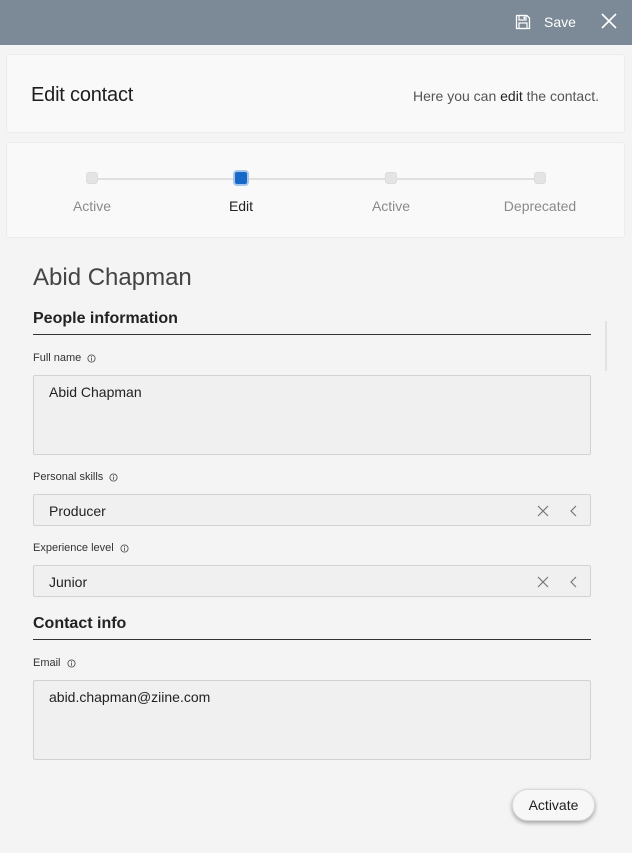 This screenshot has width=632, height=853. I want to click on stage-track, so click(321, 179).